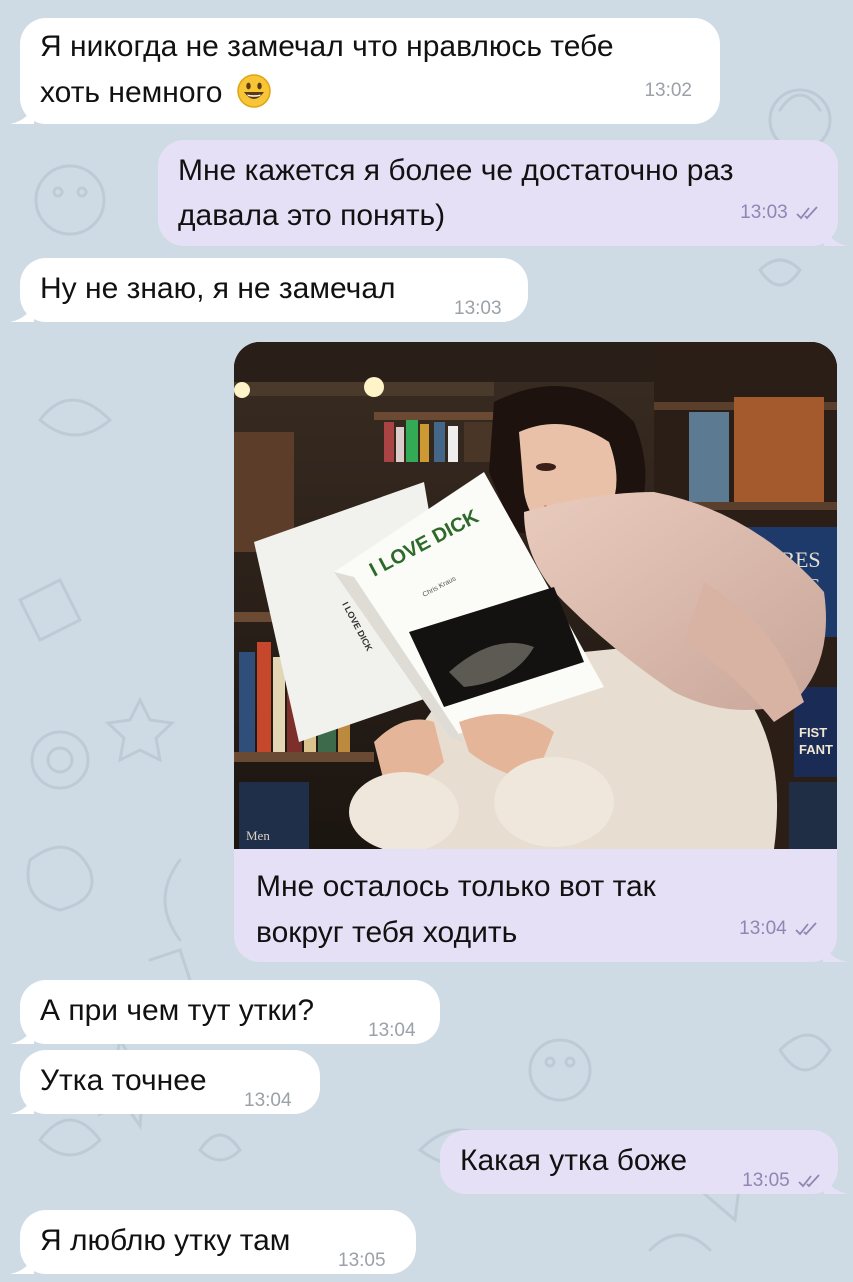 The image size is (853, 1282). I want to click on message-text: Утка точнее, so click(123, 1080).